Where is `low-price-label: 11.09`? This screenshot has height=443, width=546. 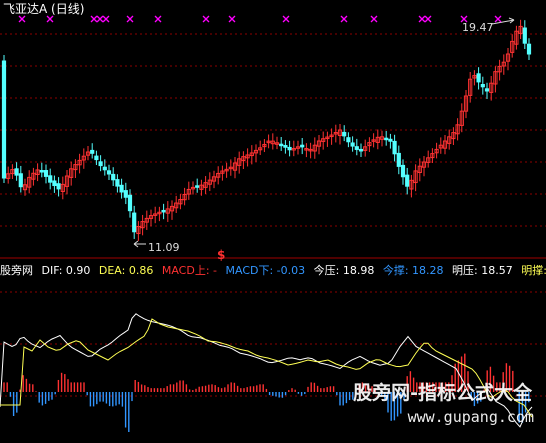 low-price-label: 11.09 is located at coordinates (164, 247).